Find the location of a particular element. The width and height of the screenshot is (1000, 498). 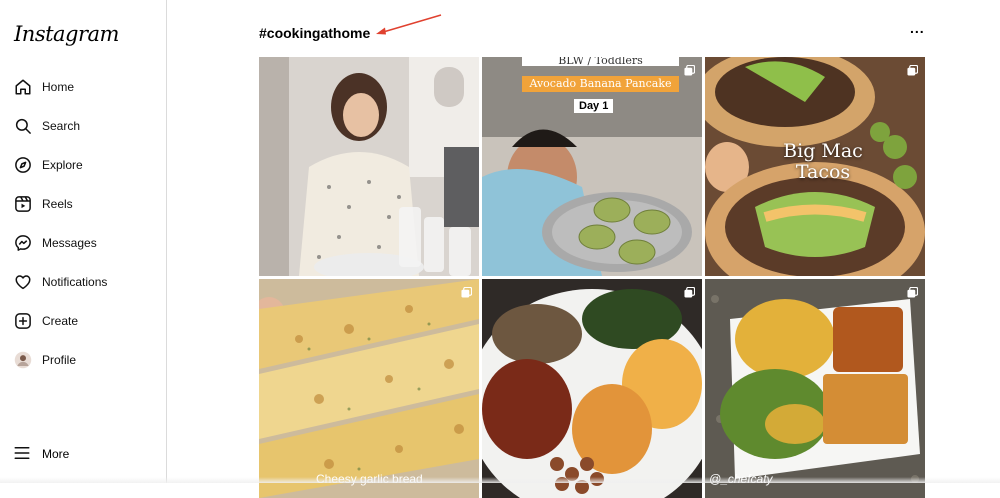

sidebar-item-messages: Messages is located at coordinates (83, 243).